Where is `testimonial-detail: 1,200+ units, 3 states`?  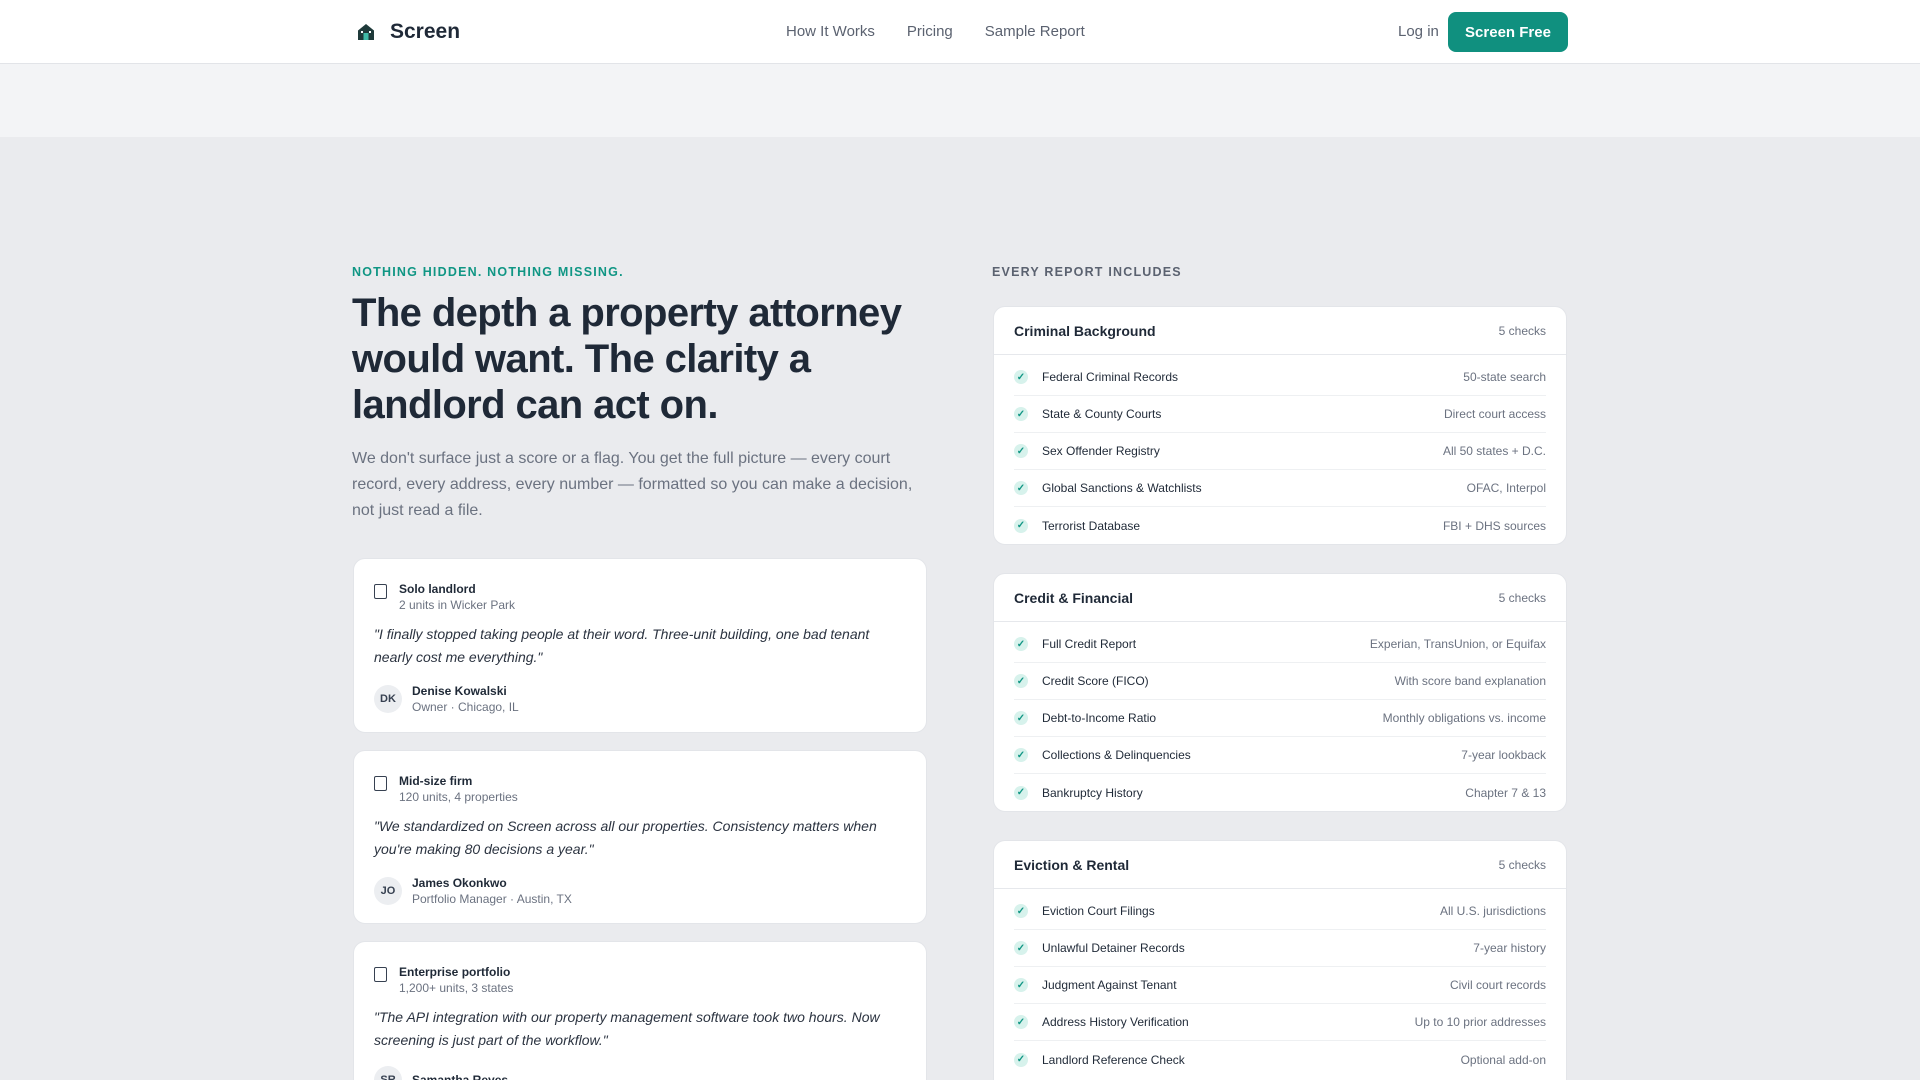
testimonial-detail: 1,200+ units, 3 states is located at coordinates (456, 988).